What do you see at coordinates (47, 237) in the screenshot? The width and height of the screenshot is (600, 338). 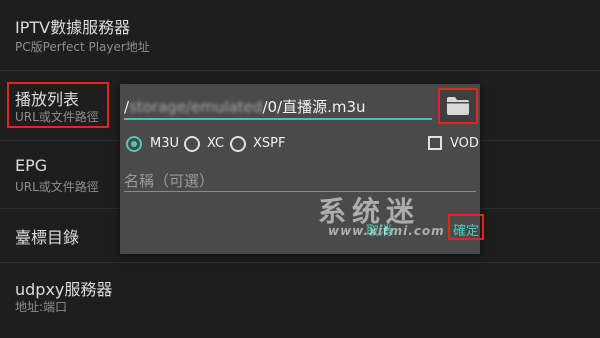 I see `setting-title: 臺標目錄` at bounding box center [47, 237].